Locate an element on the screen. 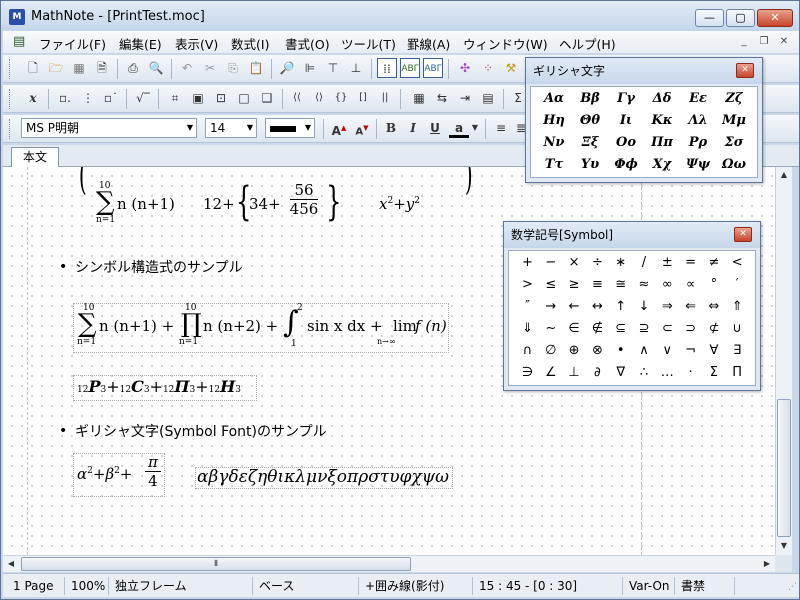 The width and height of the screenshot is (800, 600). mdi-close-icon: ✕ is located at coordinates (784, 42).